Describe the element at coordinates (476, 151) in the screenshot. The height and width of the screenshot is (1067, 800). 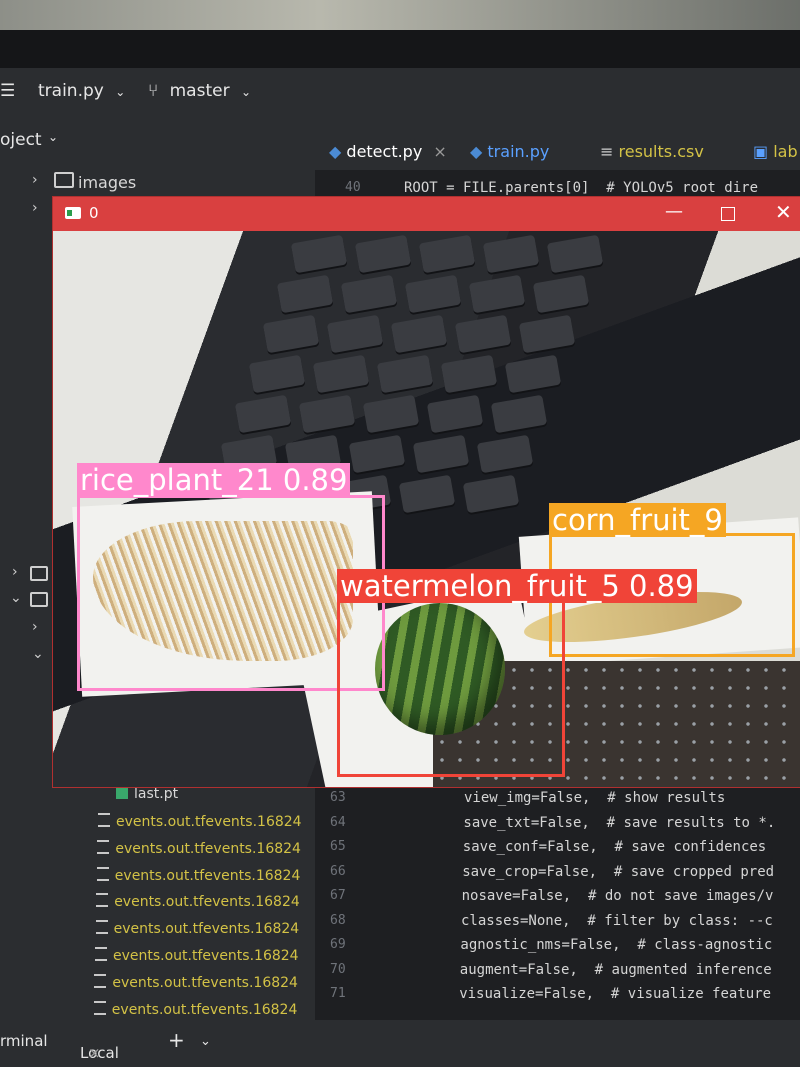
I see `python-icon: ◆` at that location.